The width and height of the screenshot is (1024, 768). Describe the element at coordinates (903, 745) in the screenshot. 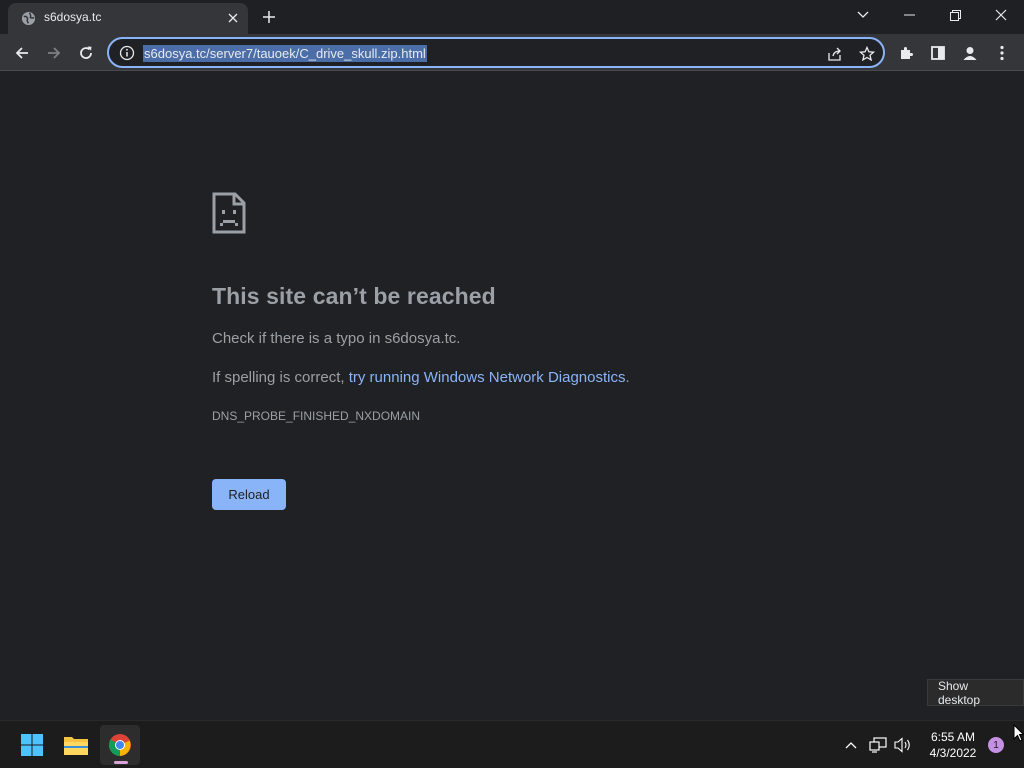

I see `volume-icon` at that location.